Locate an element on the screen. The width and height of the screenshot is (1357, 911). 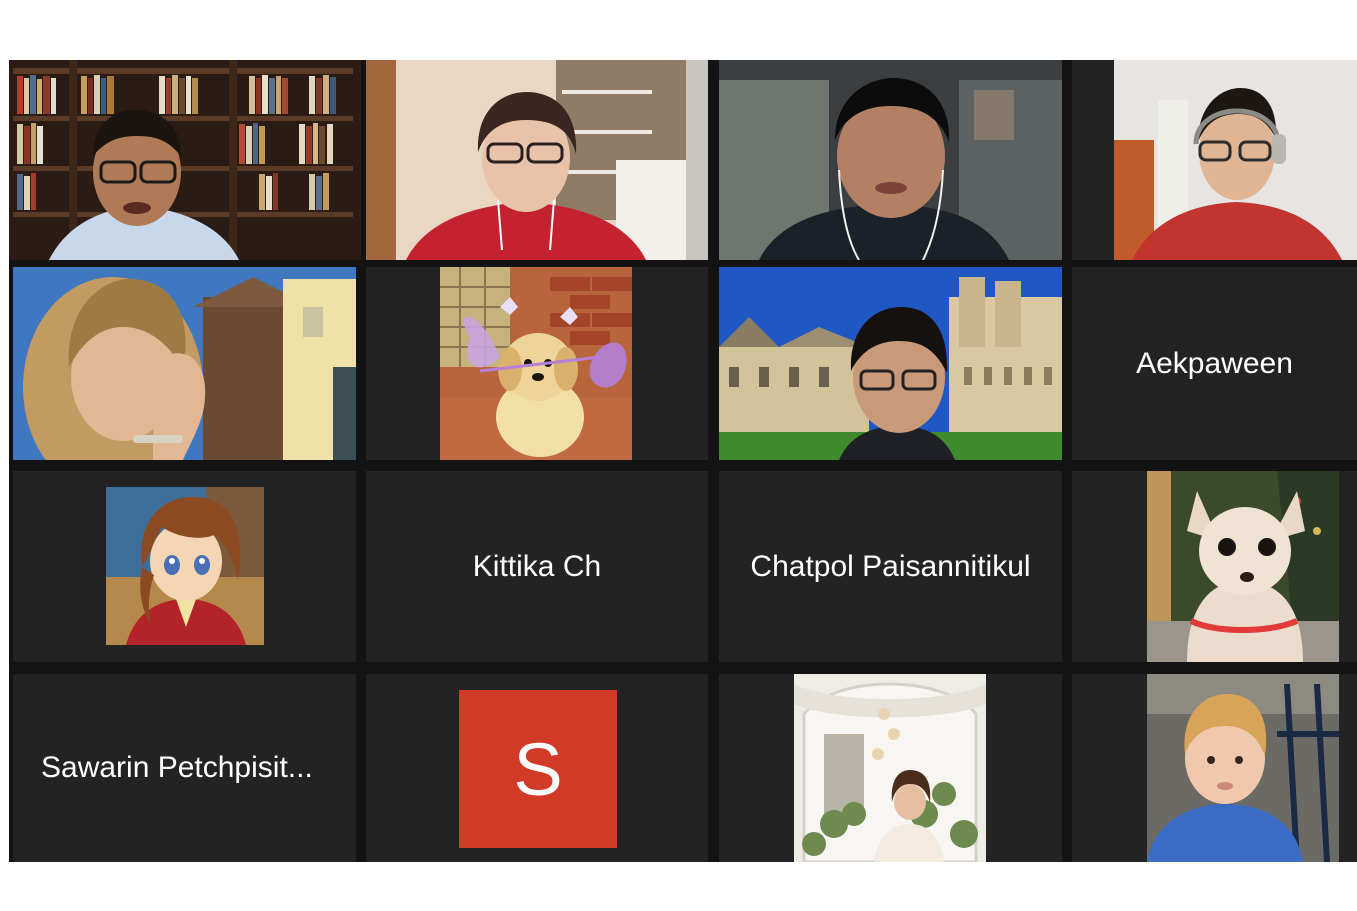
participant-name: Aekpaween is located at coordinates (1214, 363).